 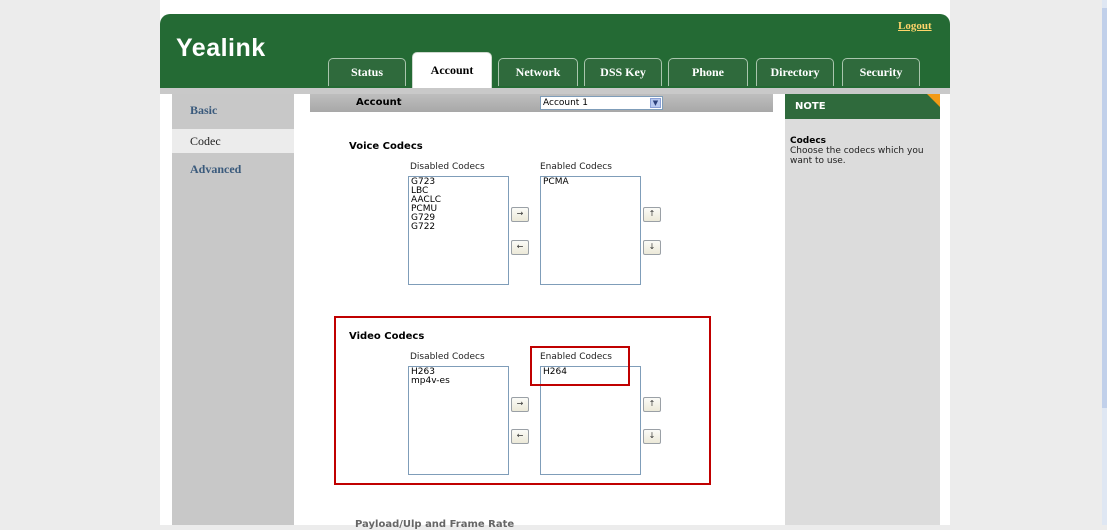 I want to click on tab-network: Network, so click(x=538, y=72).